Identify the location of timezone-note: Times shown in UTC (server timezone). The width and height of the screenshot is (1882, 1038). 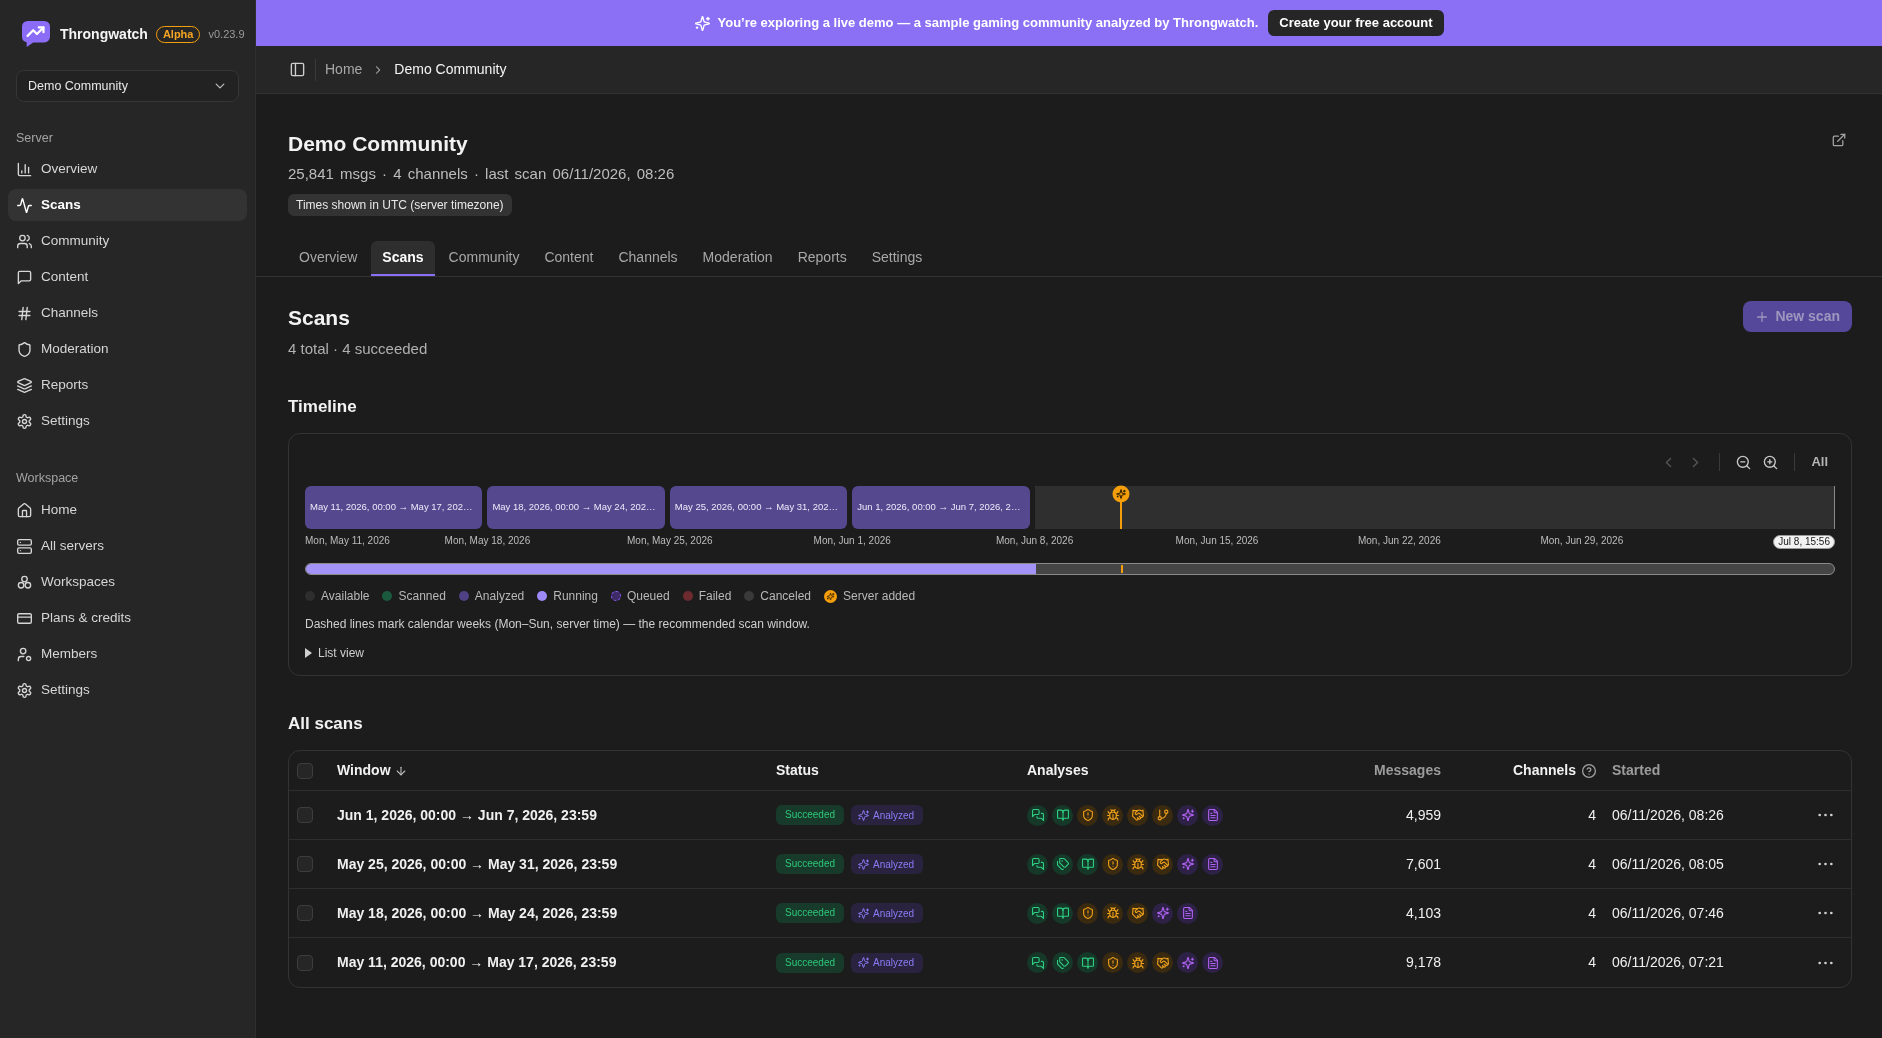
(400, 205).